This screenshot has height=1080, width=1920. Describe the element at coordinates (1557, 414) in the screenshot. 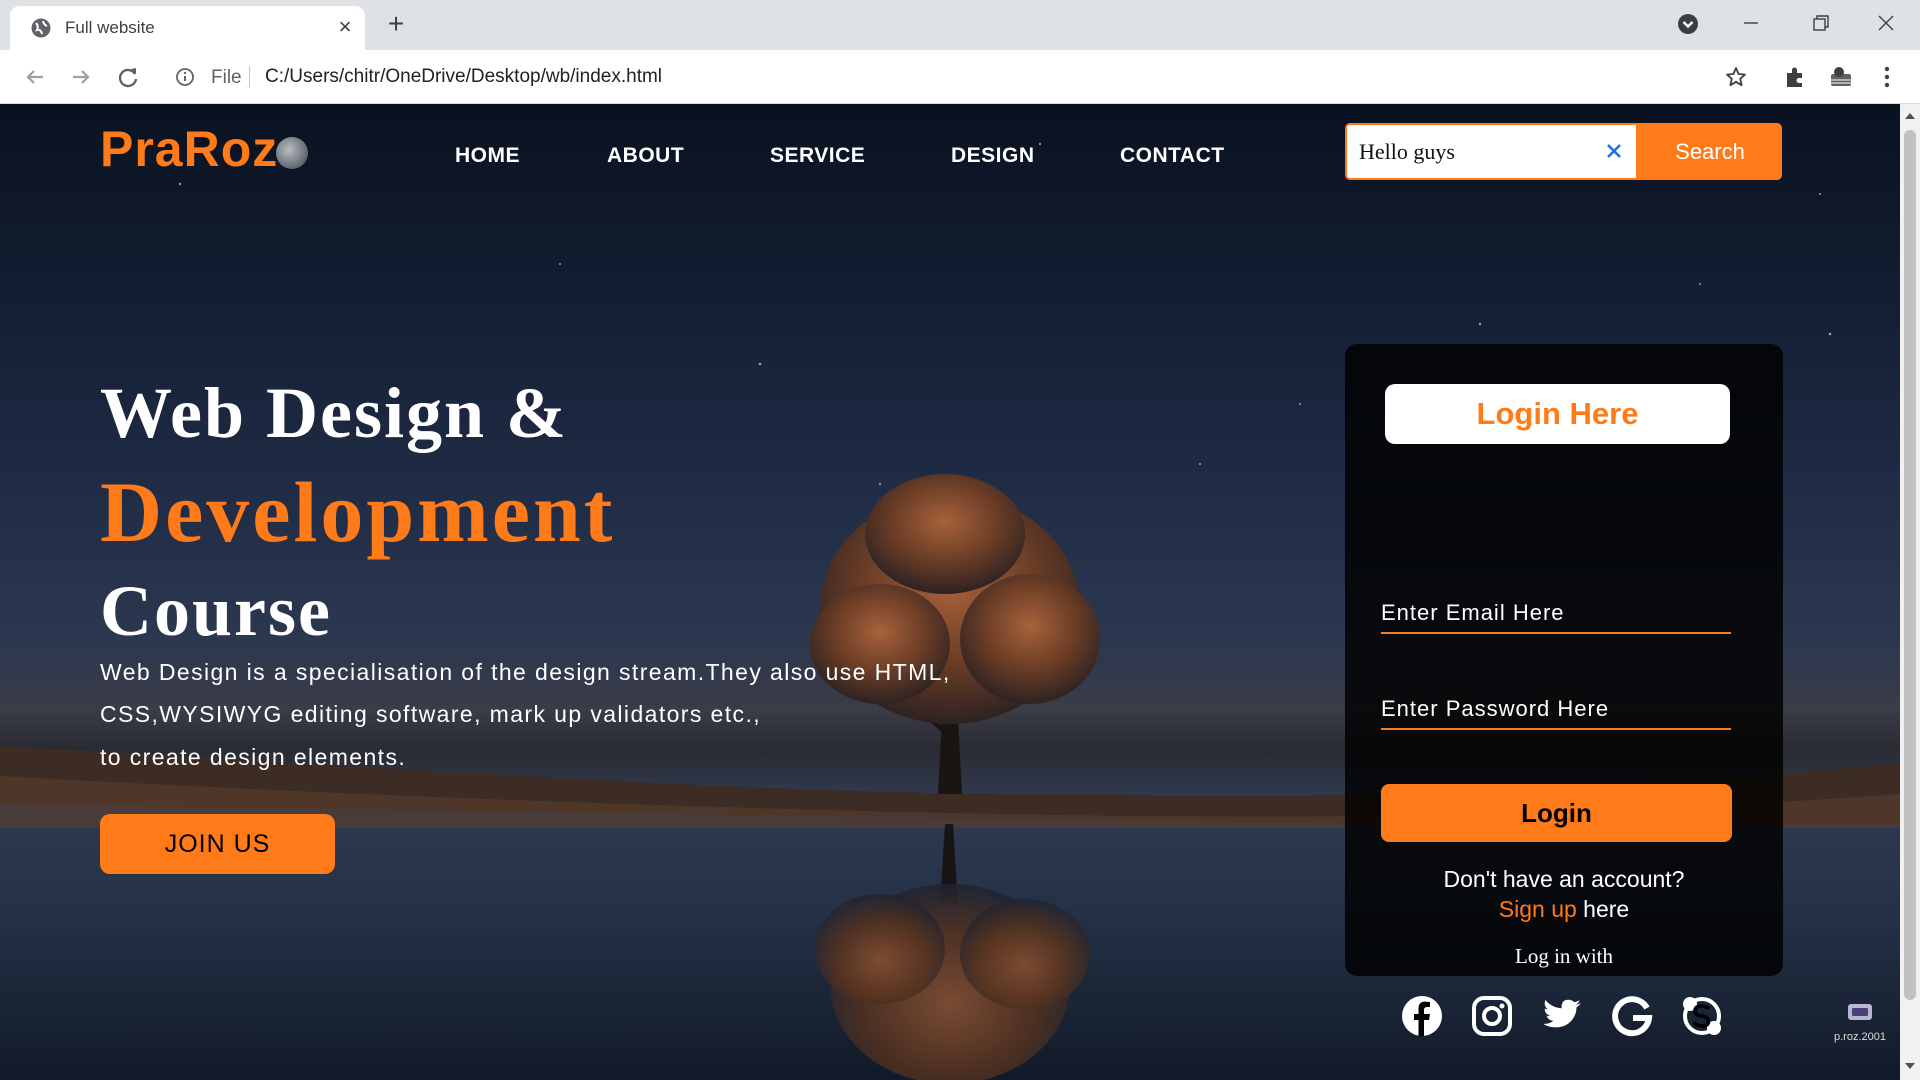

I see `login-card-title: Login Here` at that location.